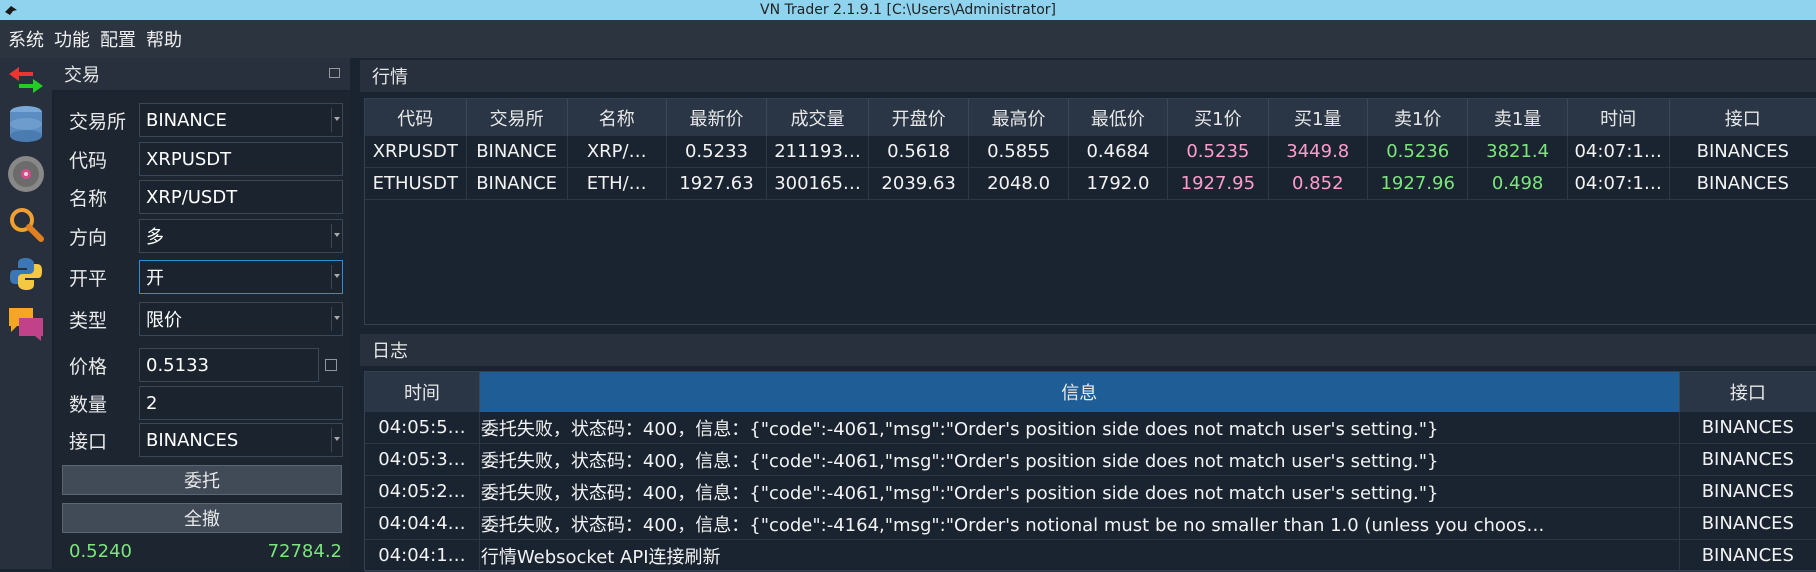 Image resolution: width=1816 pixels, height=572 pixels. I want to click on float-dock-icon, so click(334, 73).